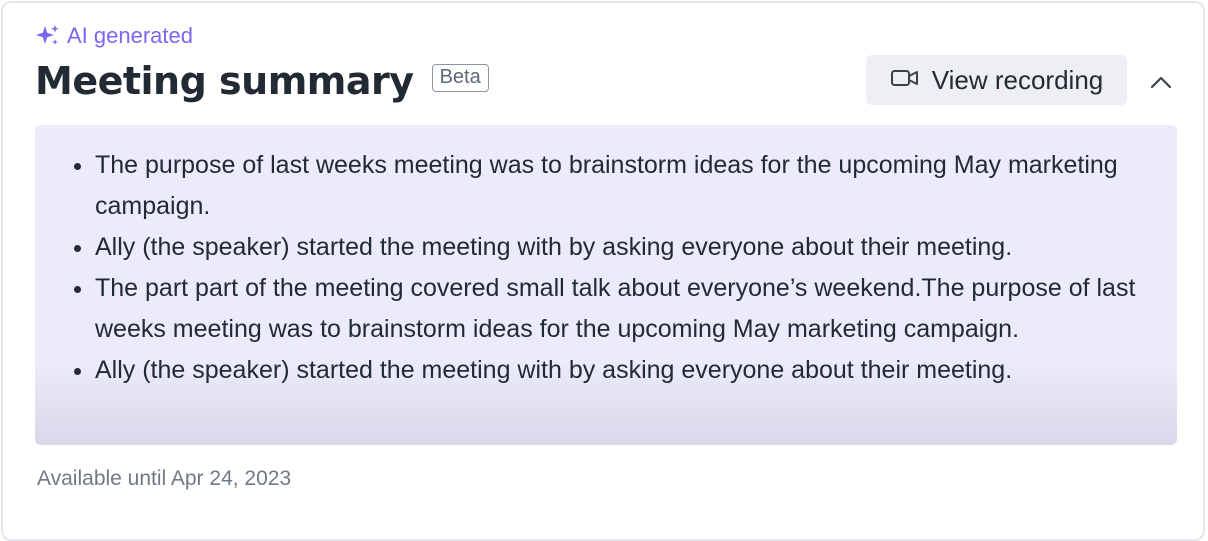 This screenshot has width=1208, height=541. I want to click on collapse-button, so click(1161, 84).